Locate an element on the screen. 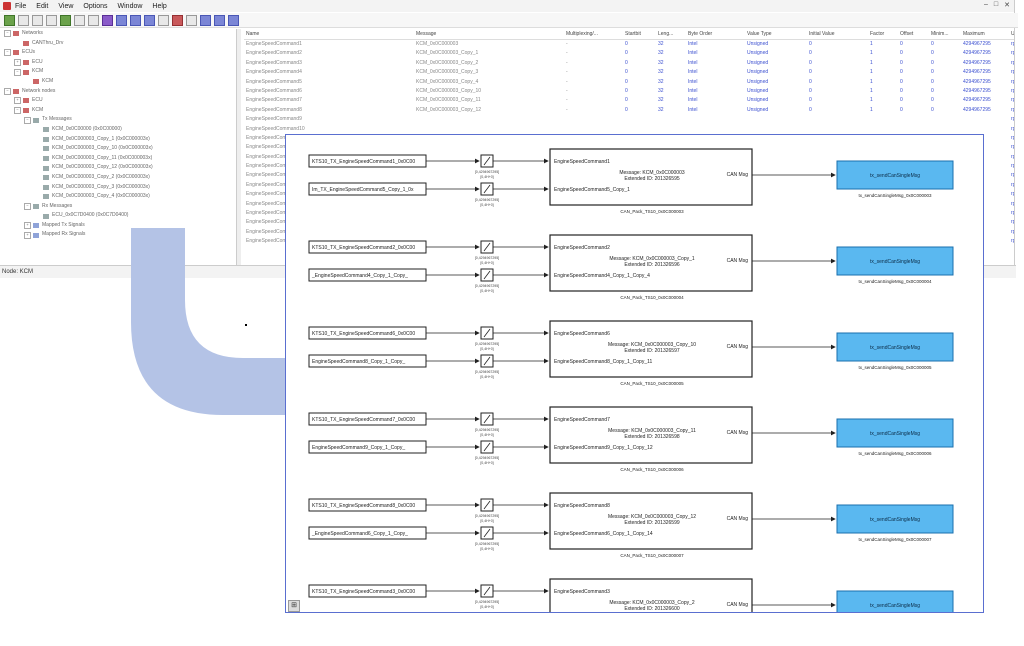  tree-item: KCM_0x0C00000 (0x0C00000) is located at coordinates (118, 130).